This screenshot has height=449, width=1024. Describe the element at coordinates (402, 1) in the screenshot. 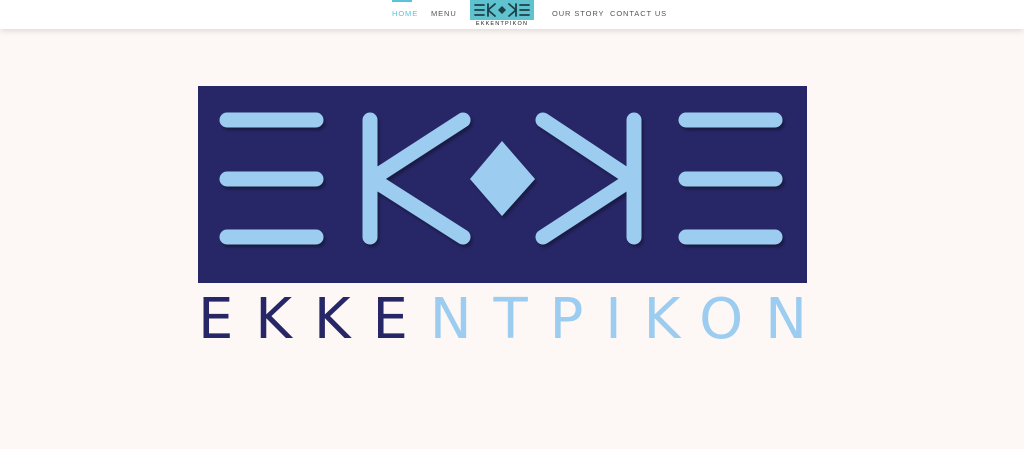

I see `active-nav-indicator` at that location.